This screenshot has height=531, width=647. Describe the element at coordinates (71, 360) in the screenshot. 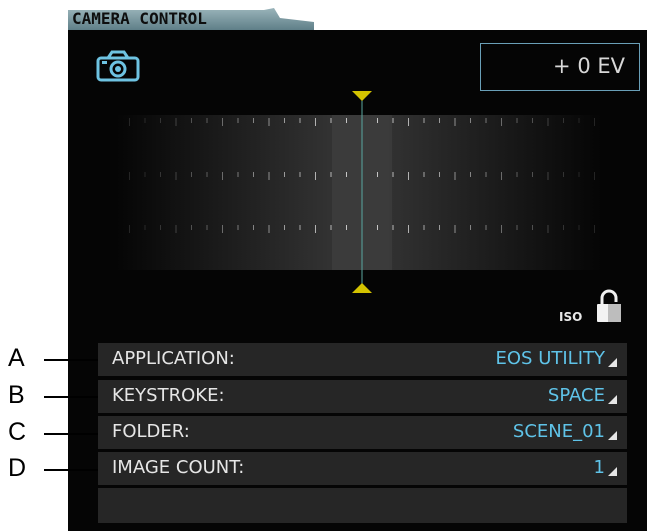

I see `callout-a-leader` at that location.